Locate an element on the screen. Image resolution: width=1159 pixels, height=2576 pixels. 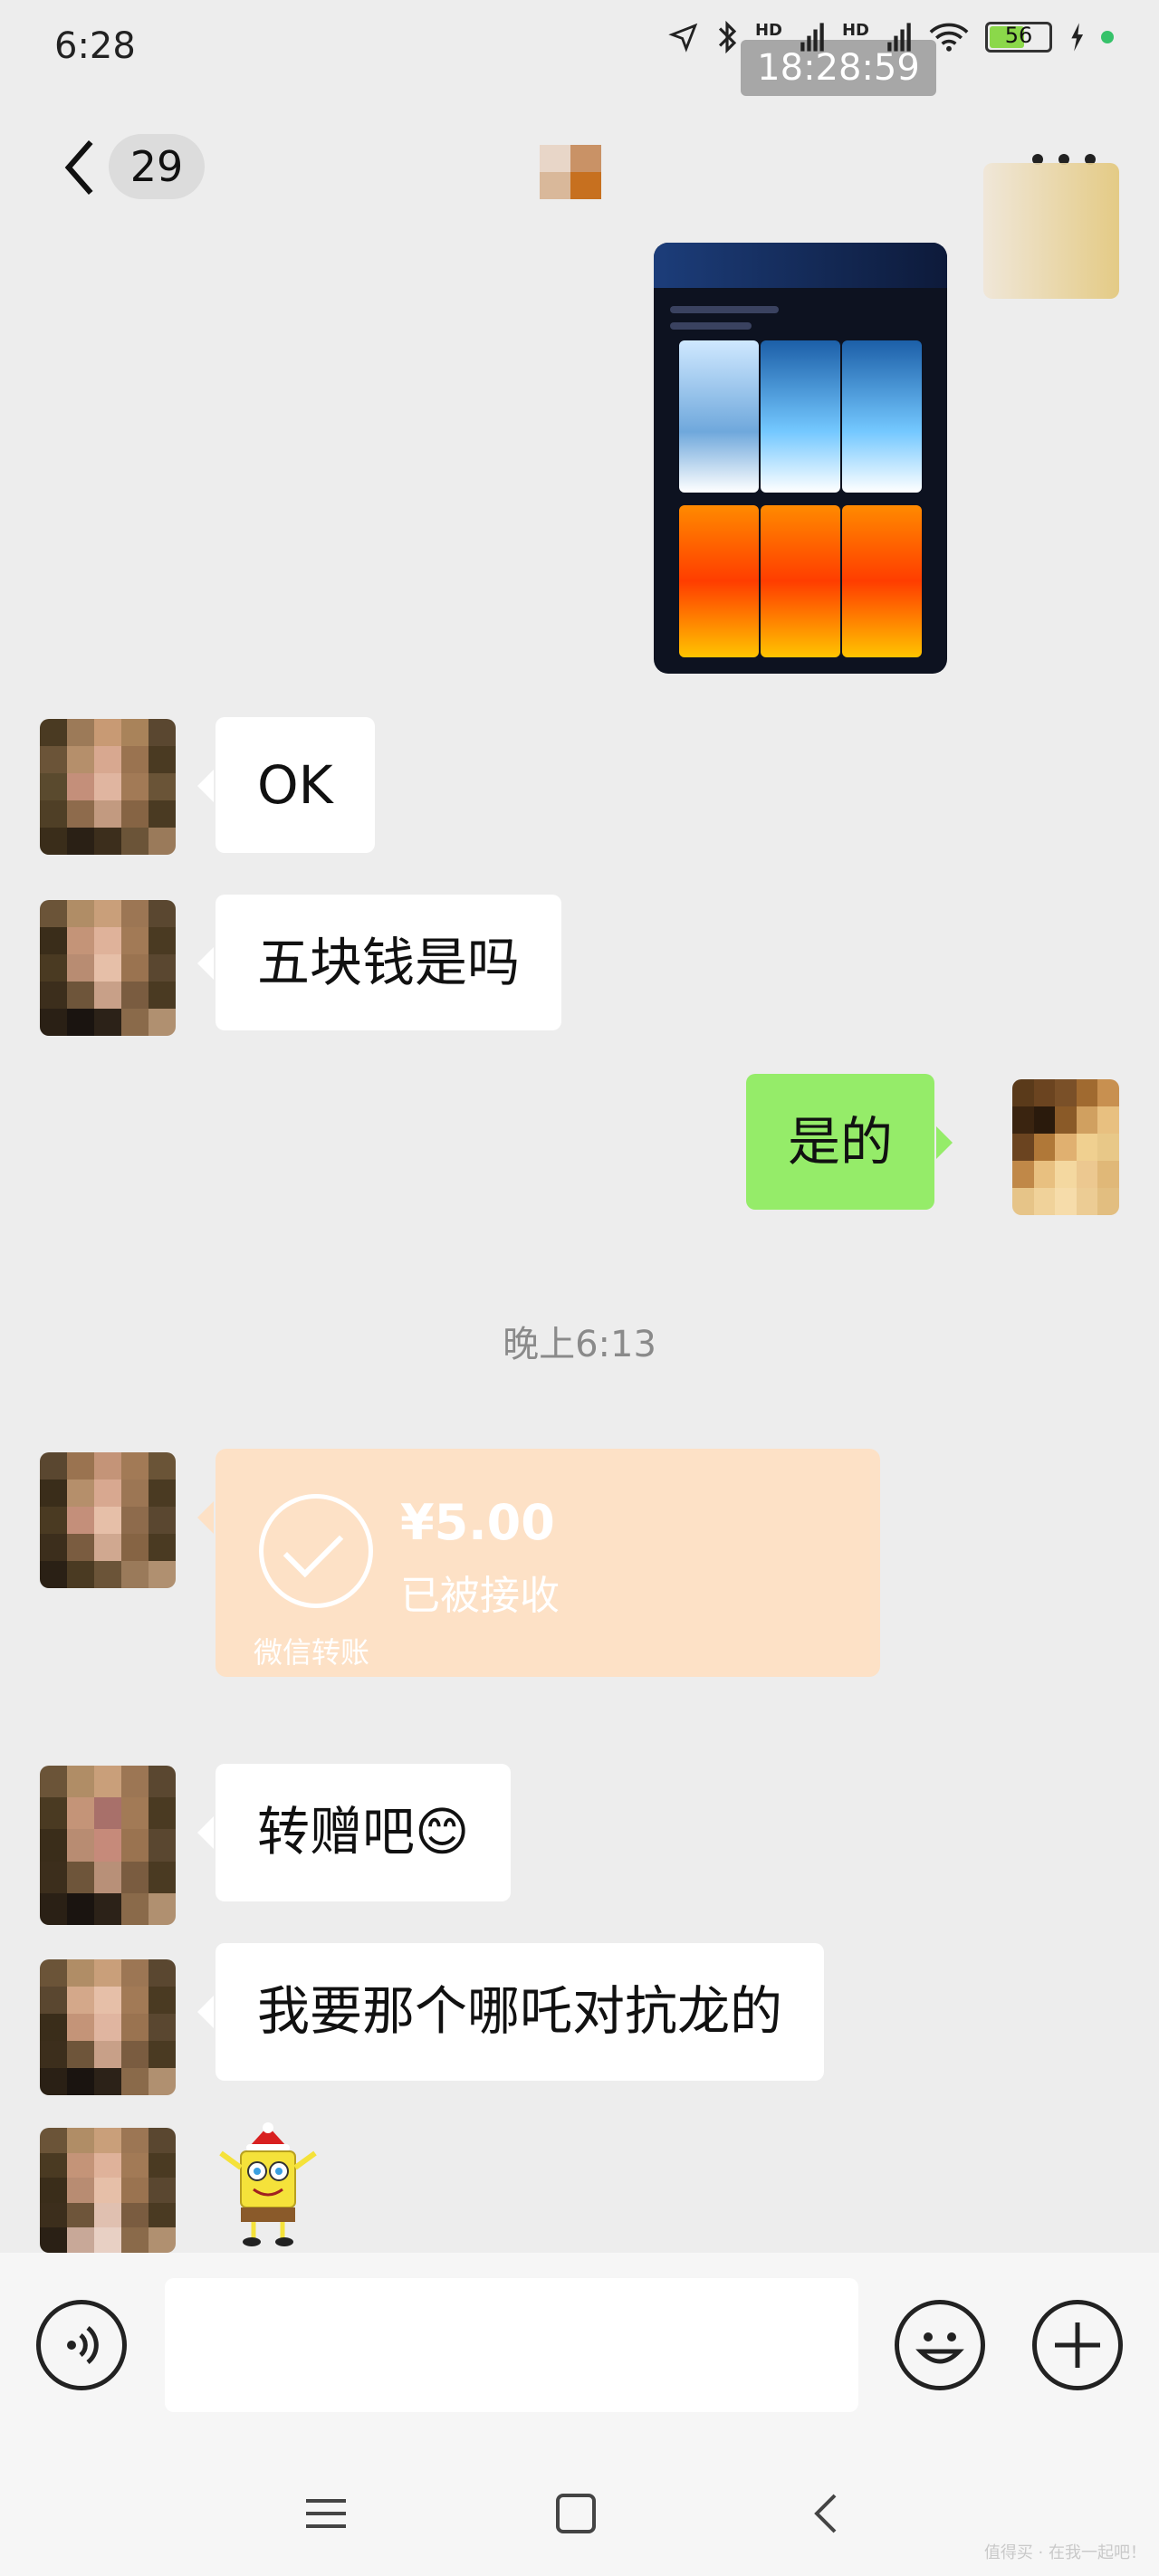
bluetooth-icon is located at coordinates (727, 37).